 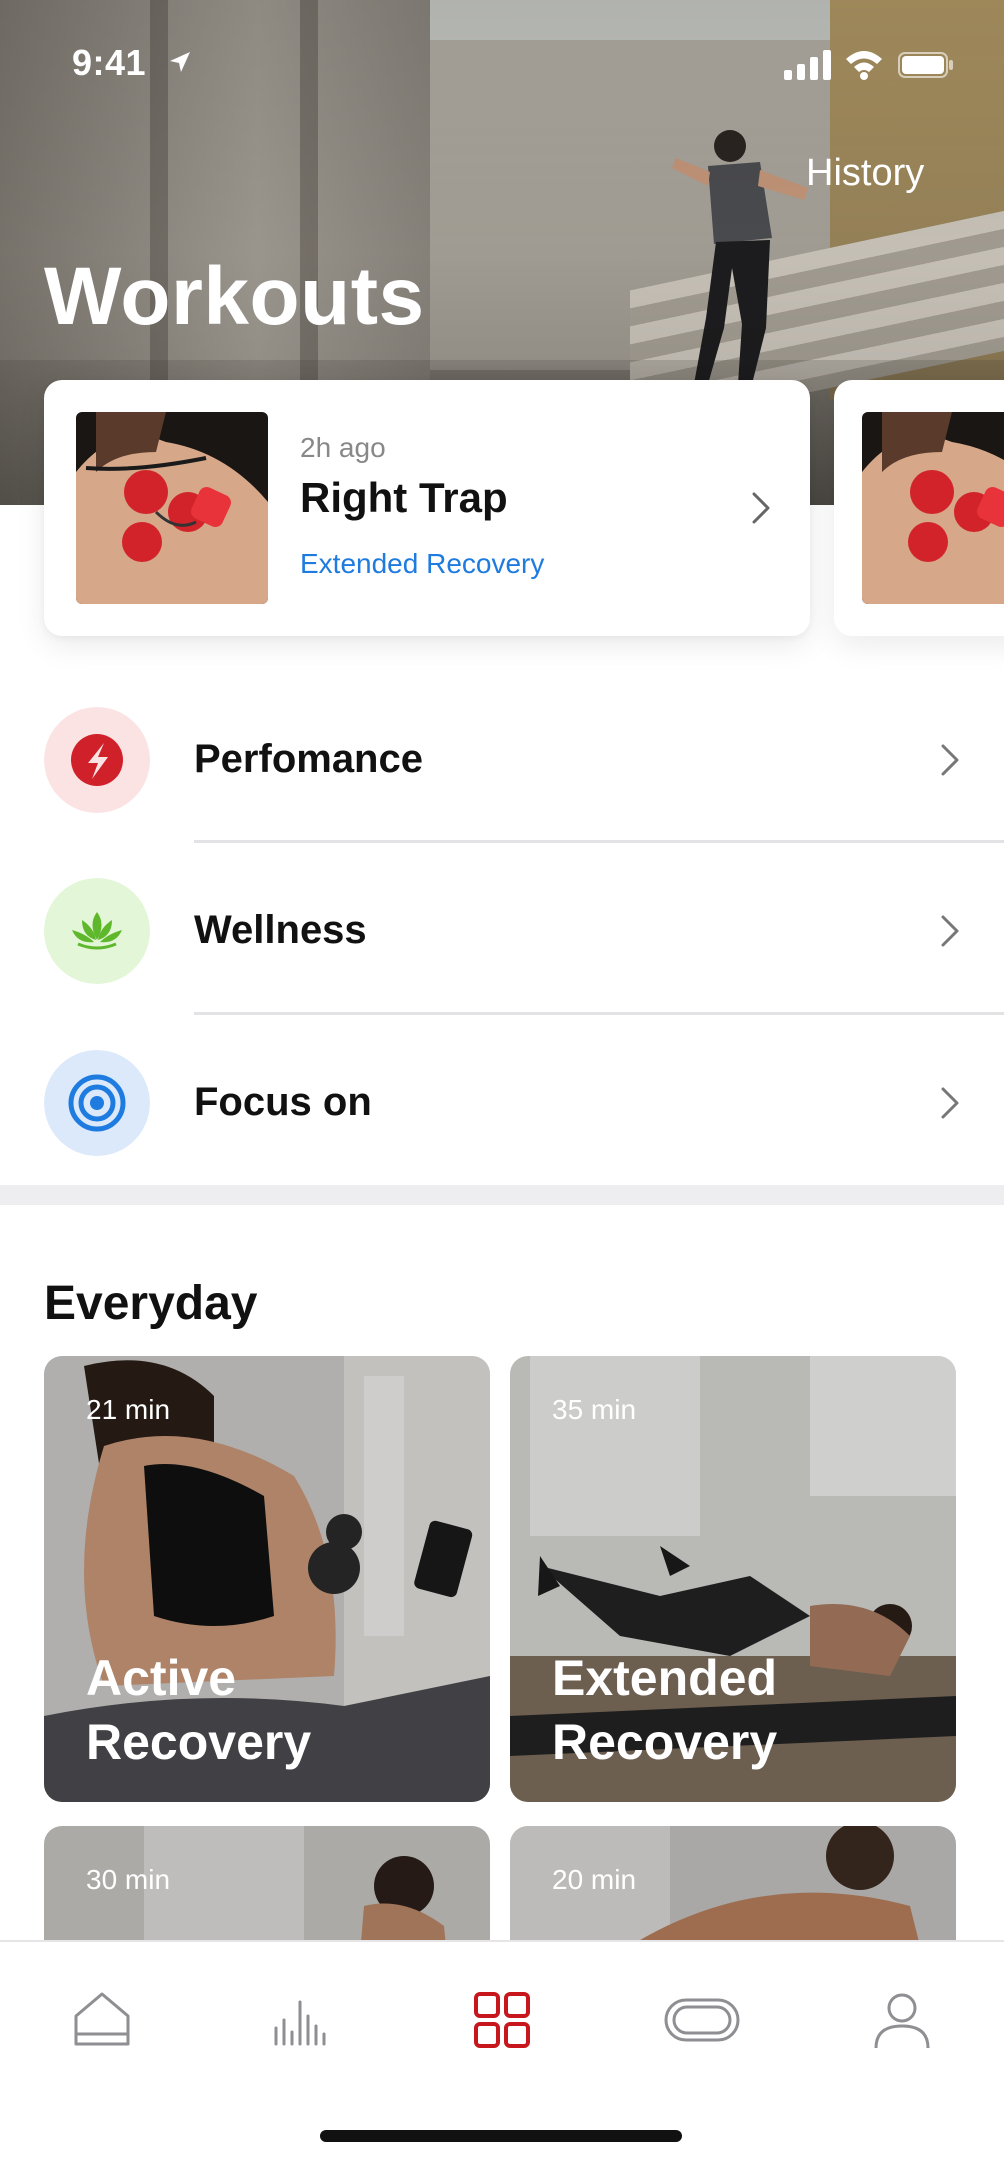 I want to click on status-bar: 9:41, so click(x=502, y=60).